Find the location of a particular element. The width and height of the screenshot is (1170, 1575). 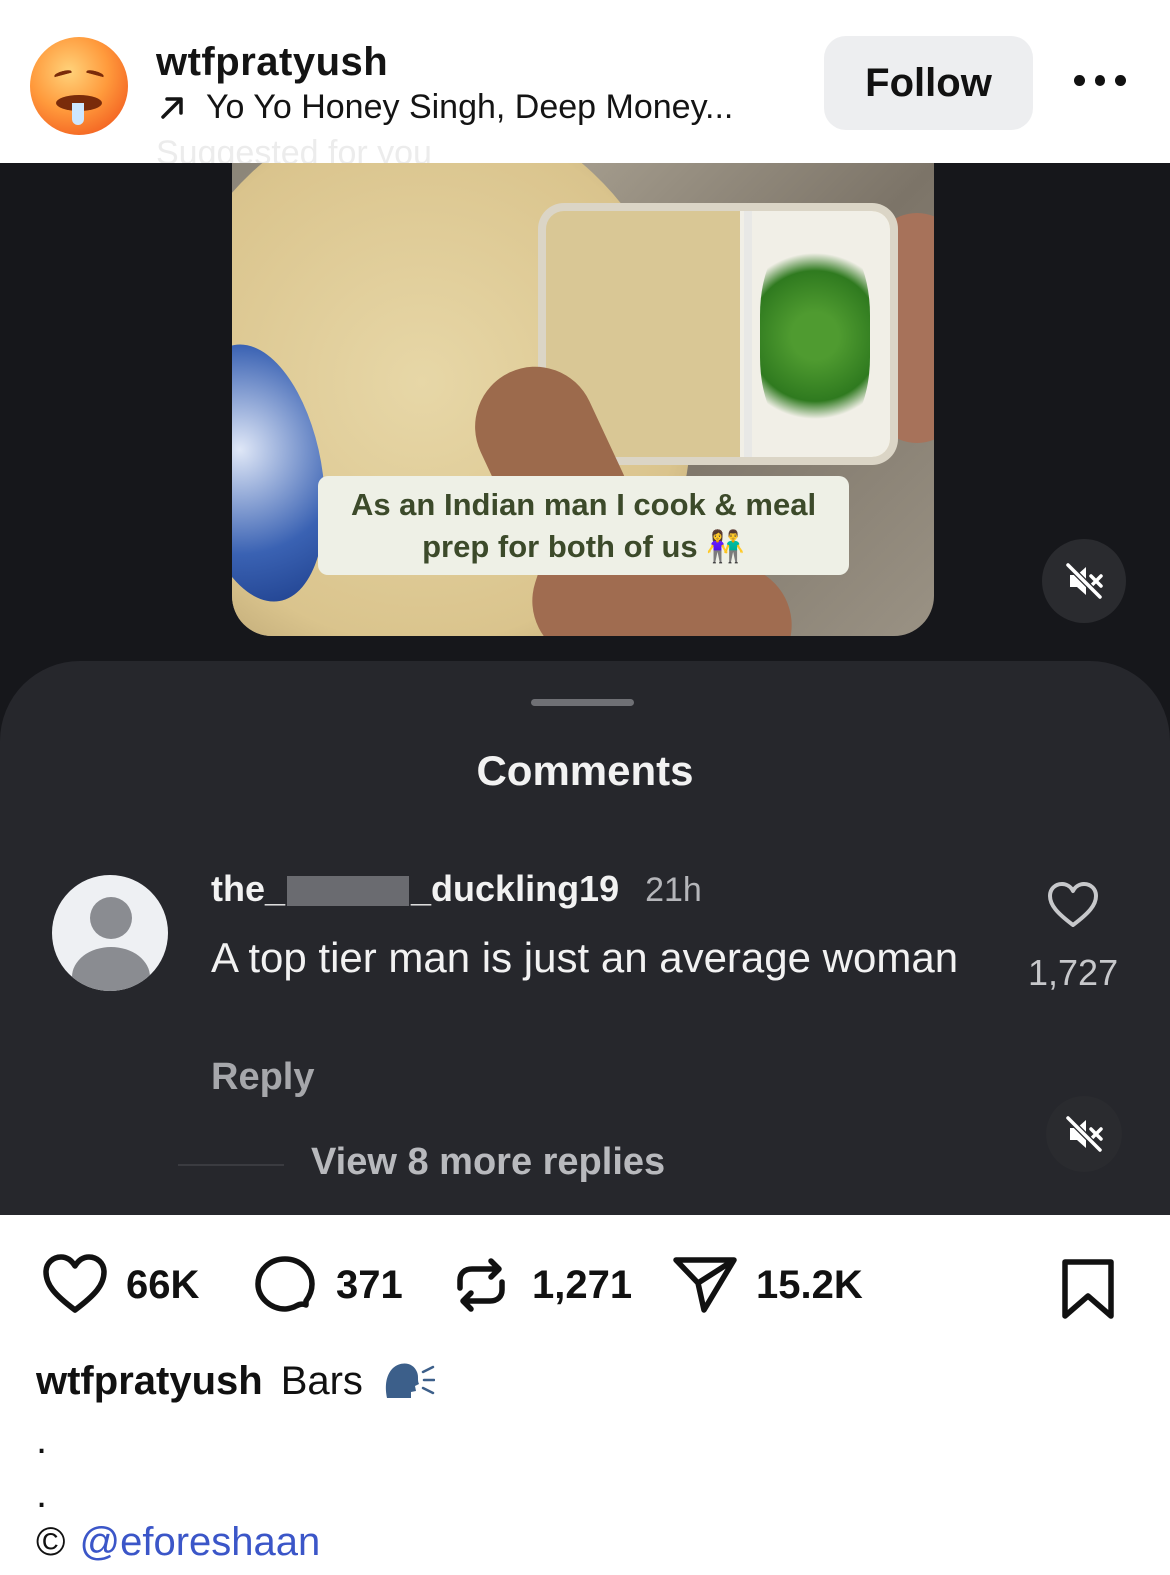

repost-action: 1,271 is located at coordinates (539, 1285).